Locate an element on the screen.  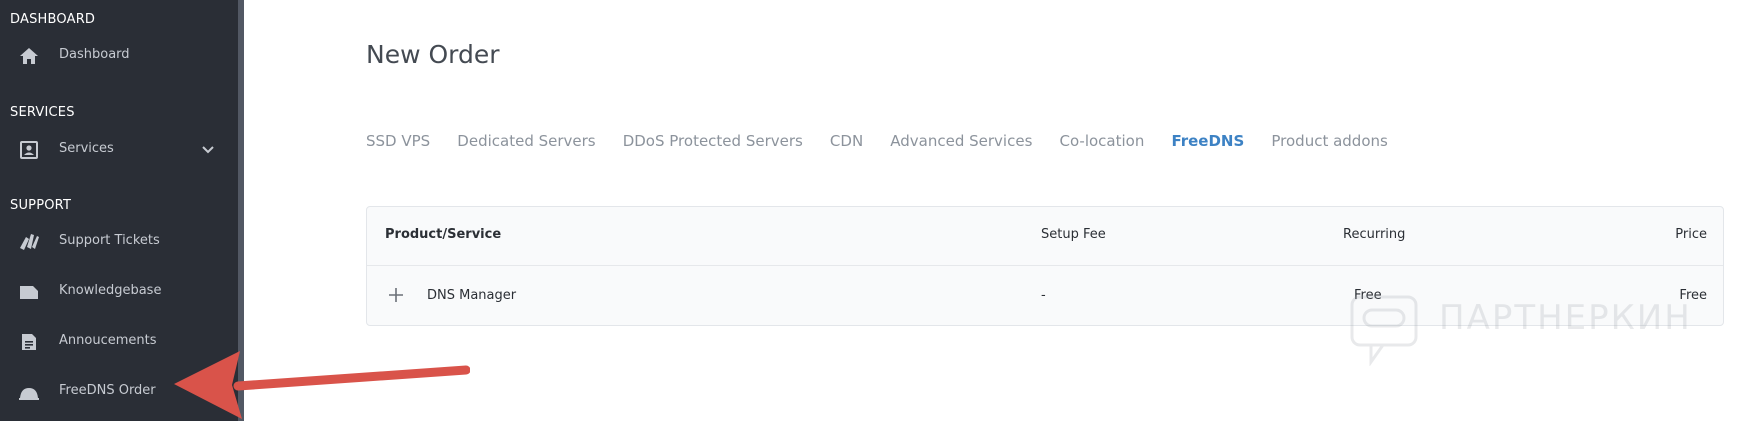
section-heading-dashboard: DASHBOARD is located at coordinates (53, 19).